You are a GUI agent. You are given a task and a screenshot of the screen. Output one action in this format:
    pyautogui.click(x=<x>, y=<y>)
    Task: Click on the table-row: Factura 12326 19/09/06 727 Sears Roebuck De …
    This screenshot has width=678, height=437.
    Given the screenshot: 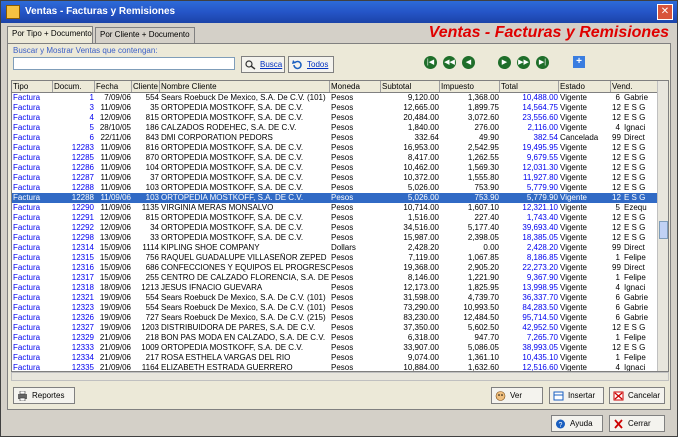 What is the action you would take?
    pyautogui.click(x=335, y=318)
    